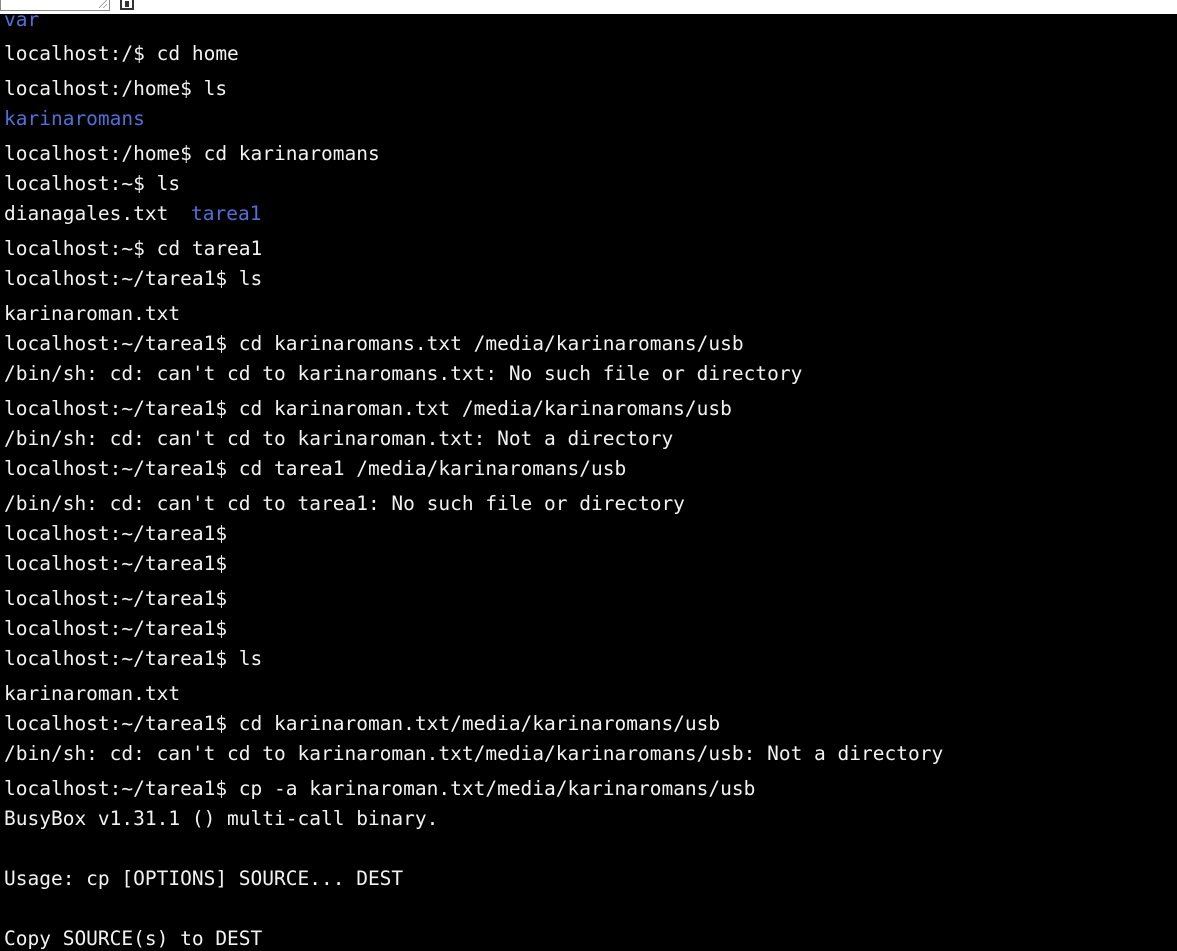 The image size is (1177, 951). Describe the element at coordinates (133, 938) in the screenshot. I see `terminal-line-copy-description: Copy SOURCE(s) to DEST` at that location.